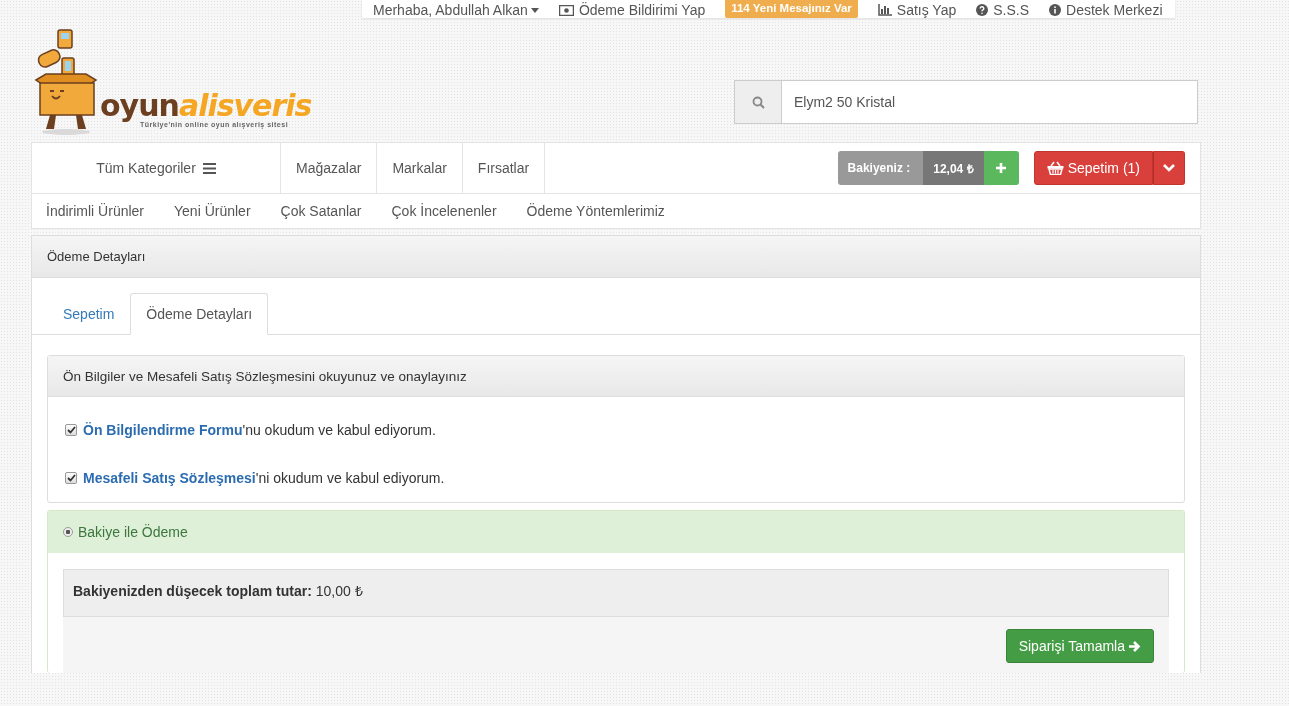  I want to click on support-link: Destek Merkezi, so click(1114, 10).